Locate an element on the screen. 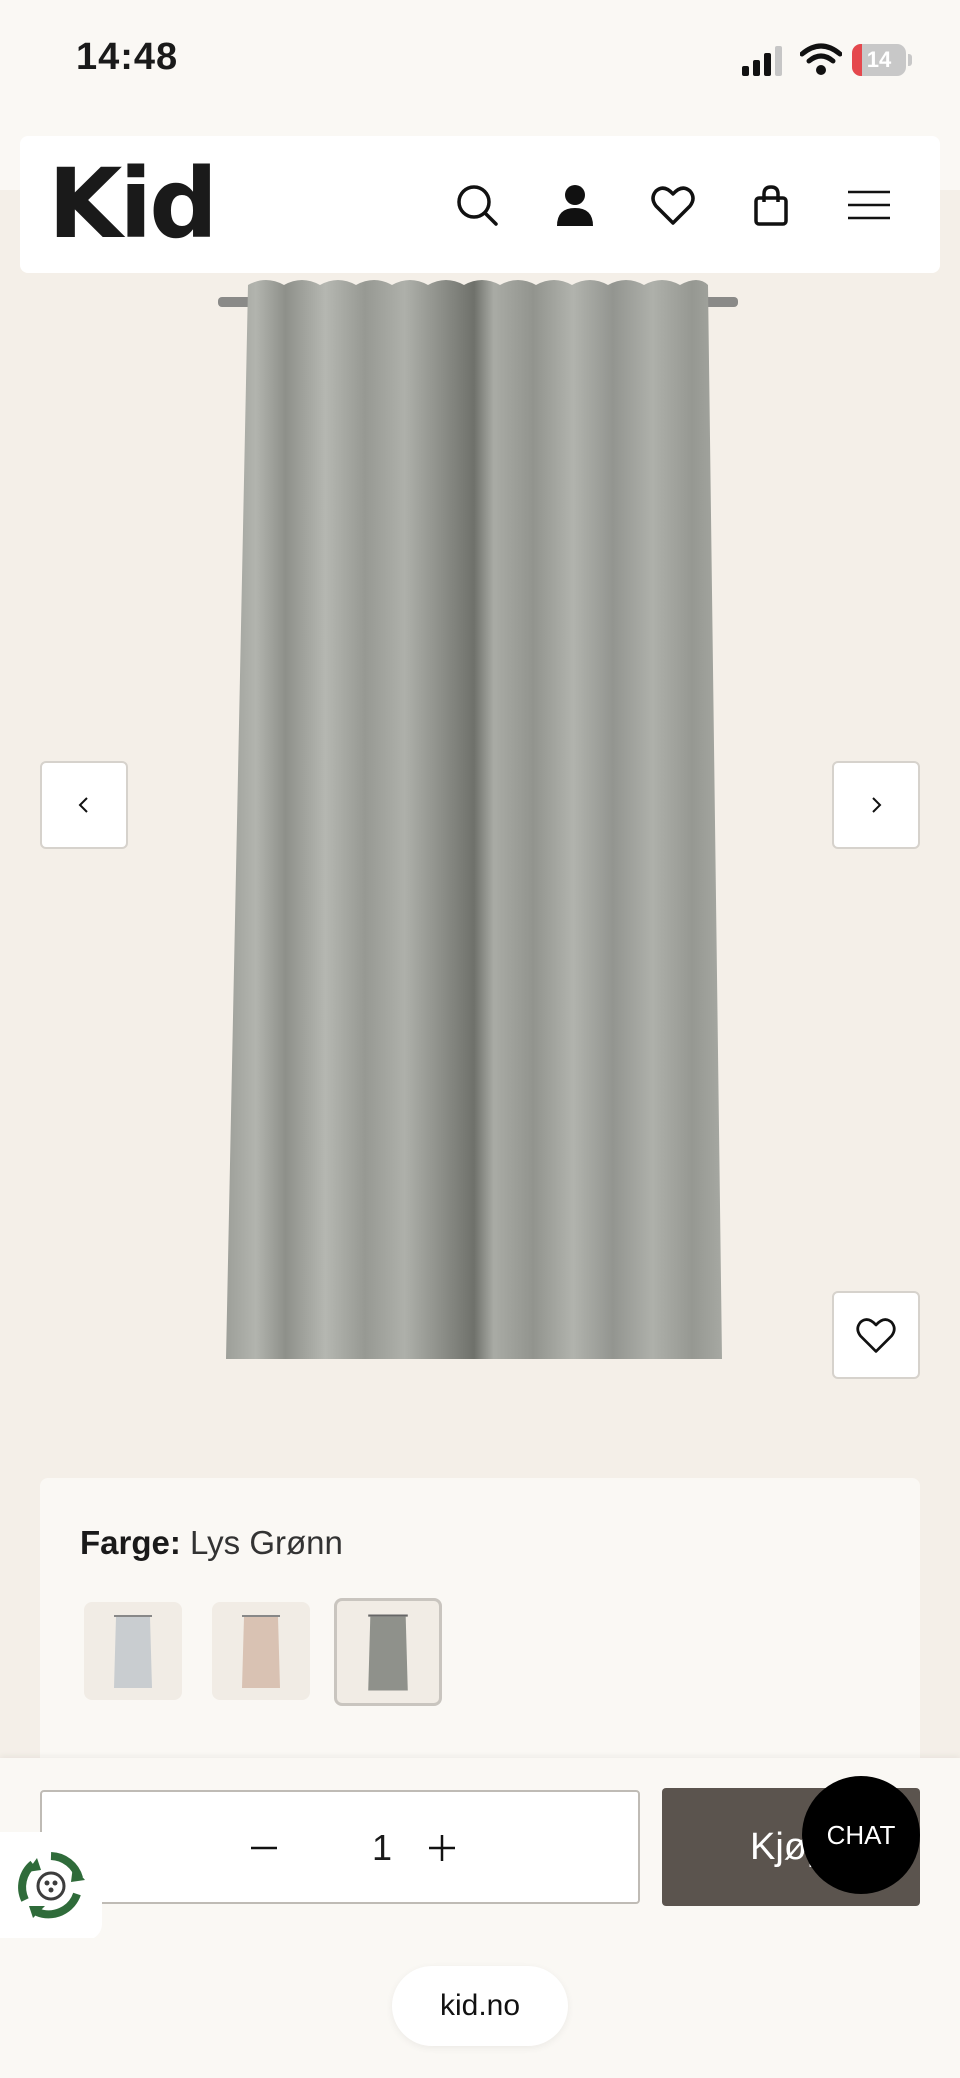 The height and width of the screenshot is (2078, 960). menu-icon is located at coordinates (869, 205).